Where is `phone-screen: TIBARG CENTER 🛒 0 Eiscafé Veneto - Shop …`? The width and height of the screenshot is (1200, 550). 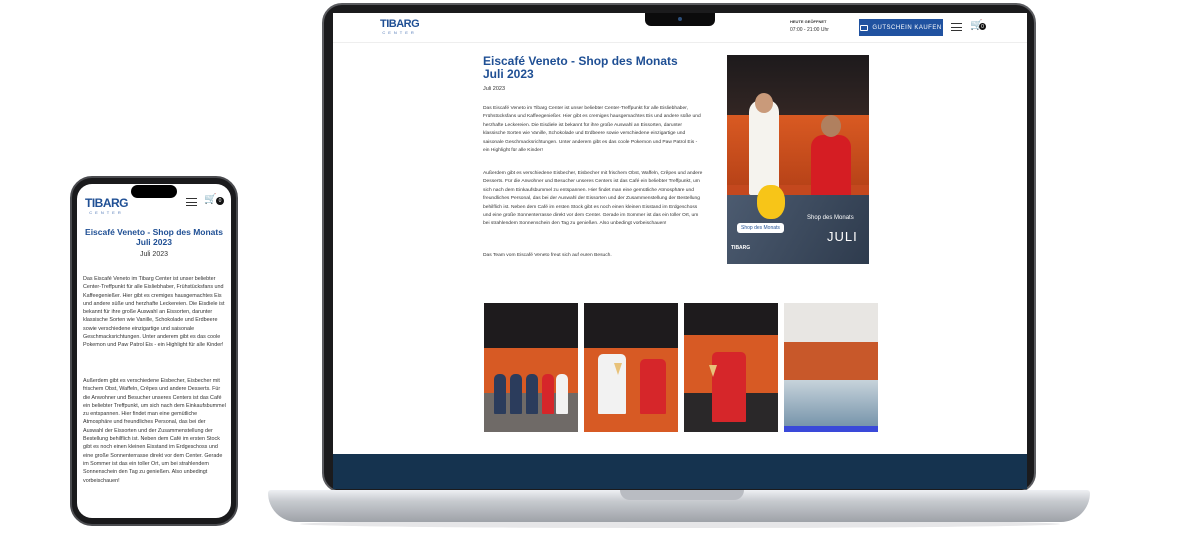 phone-screen: TIBARG CENTER 🛒 0 Eiscafé Veneto - Shop … is located at coordinates (154, 351).